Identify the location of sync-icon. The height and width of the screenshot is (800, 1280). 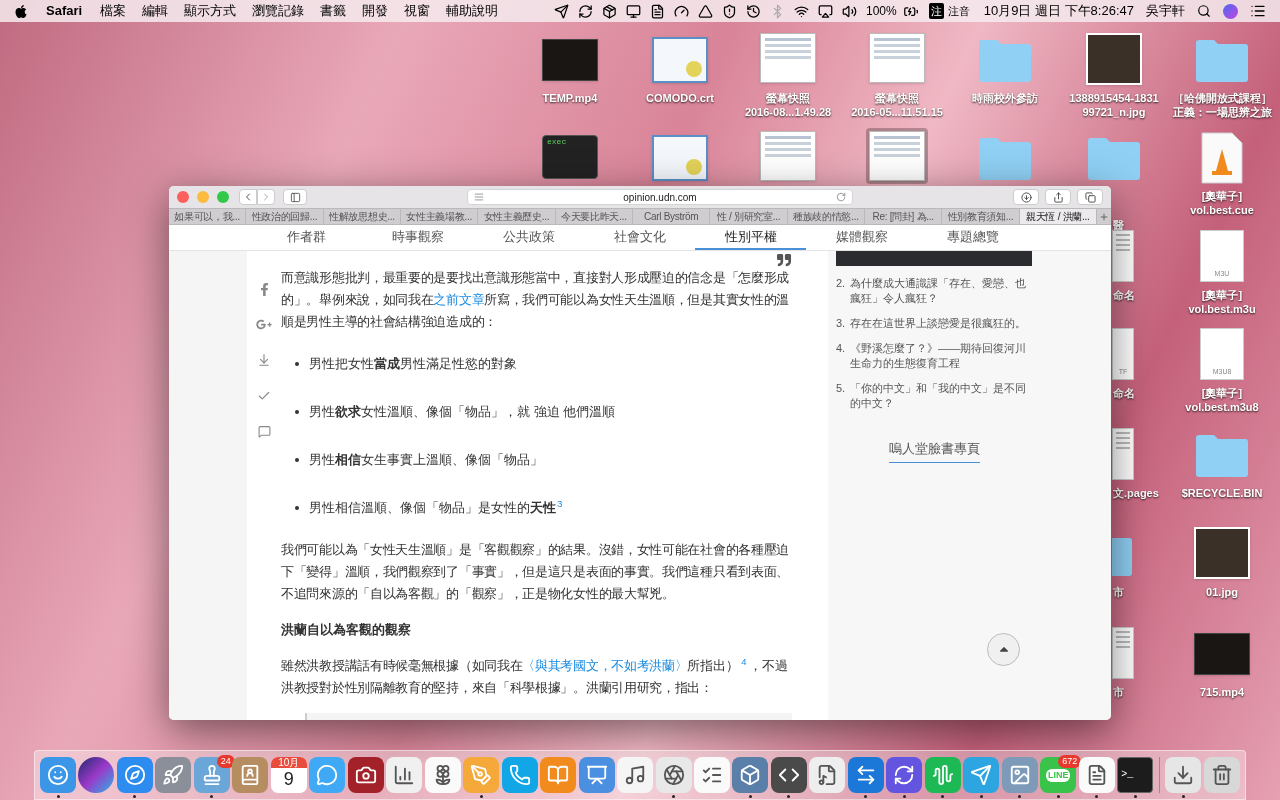
(585, 11).